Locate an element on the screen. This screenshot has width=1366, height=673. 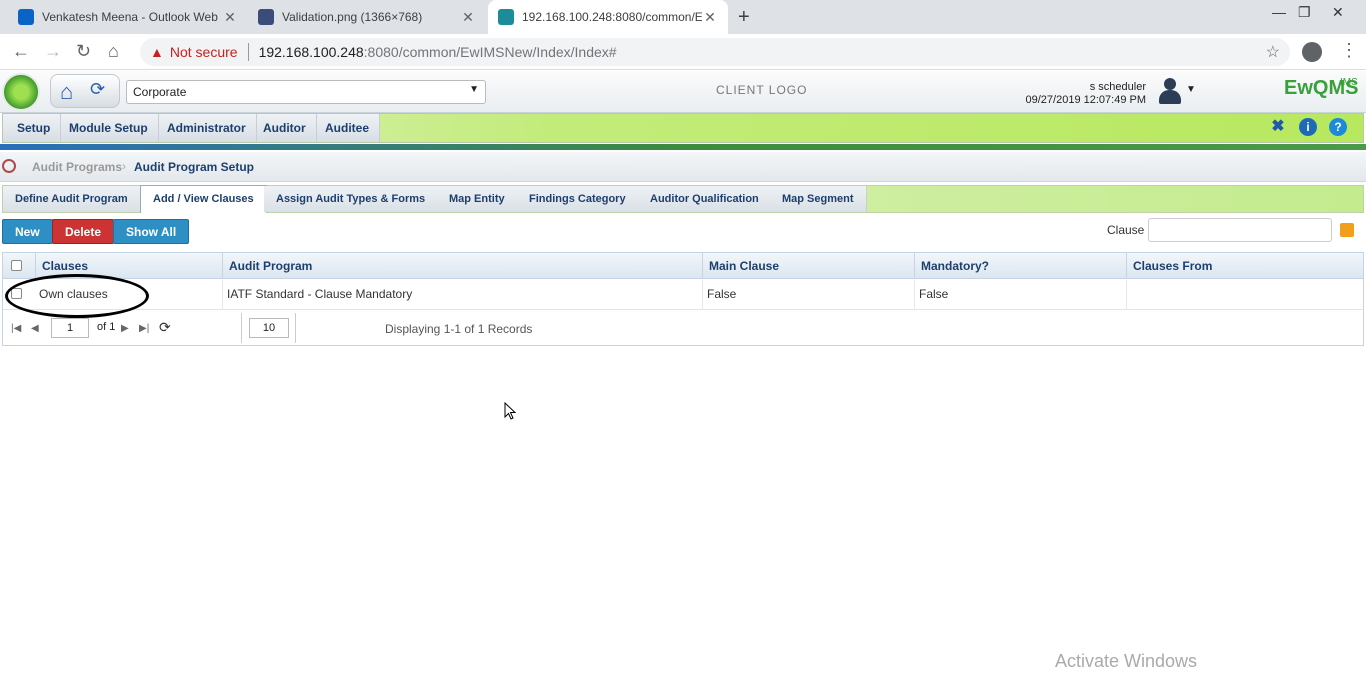
new-tab-icon: + is located at coordinates (744, 17).